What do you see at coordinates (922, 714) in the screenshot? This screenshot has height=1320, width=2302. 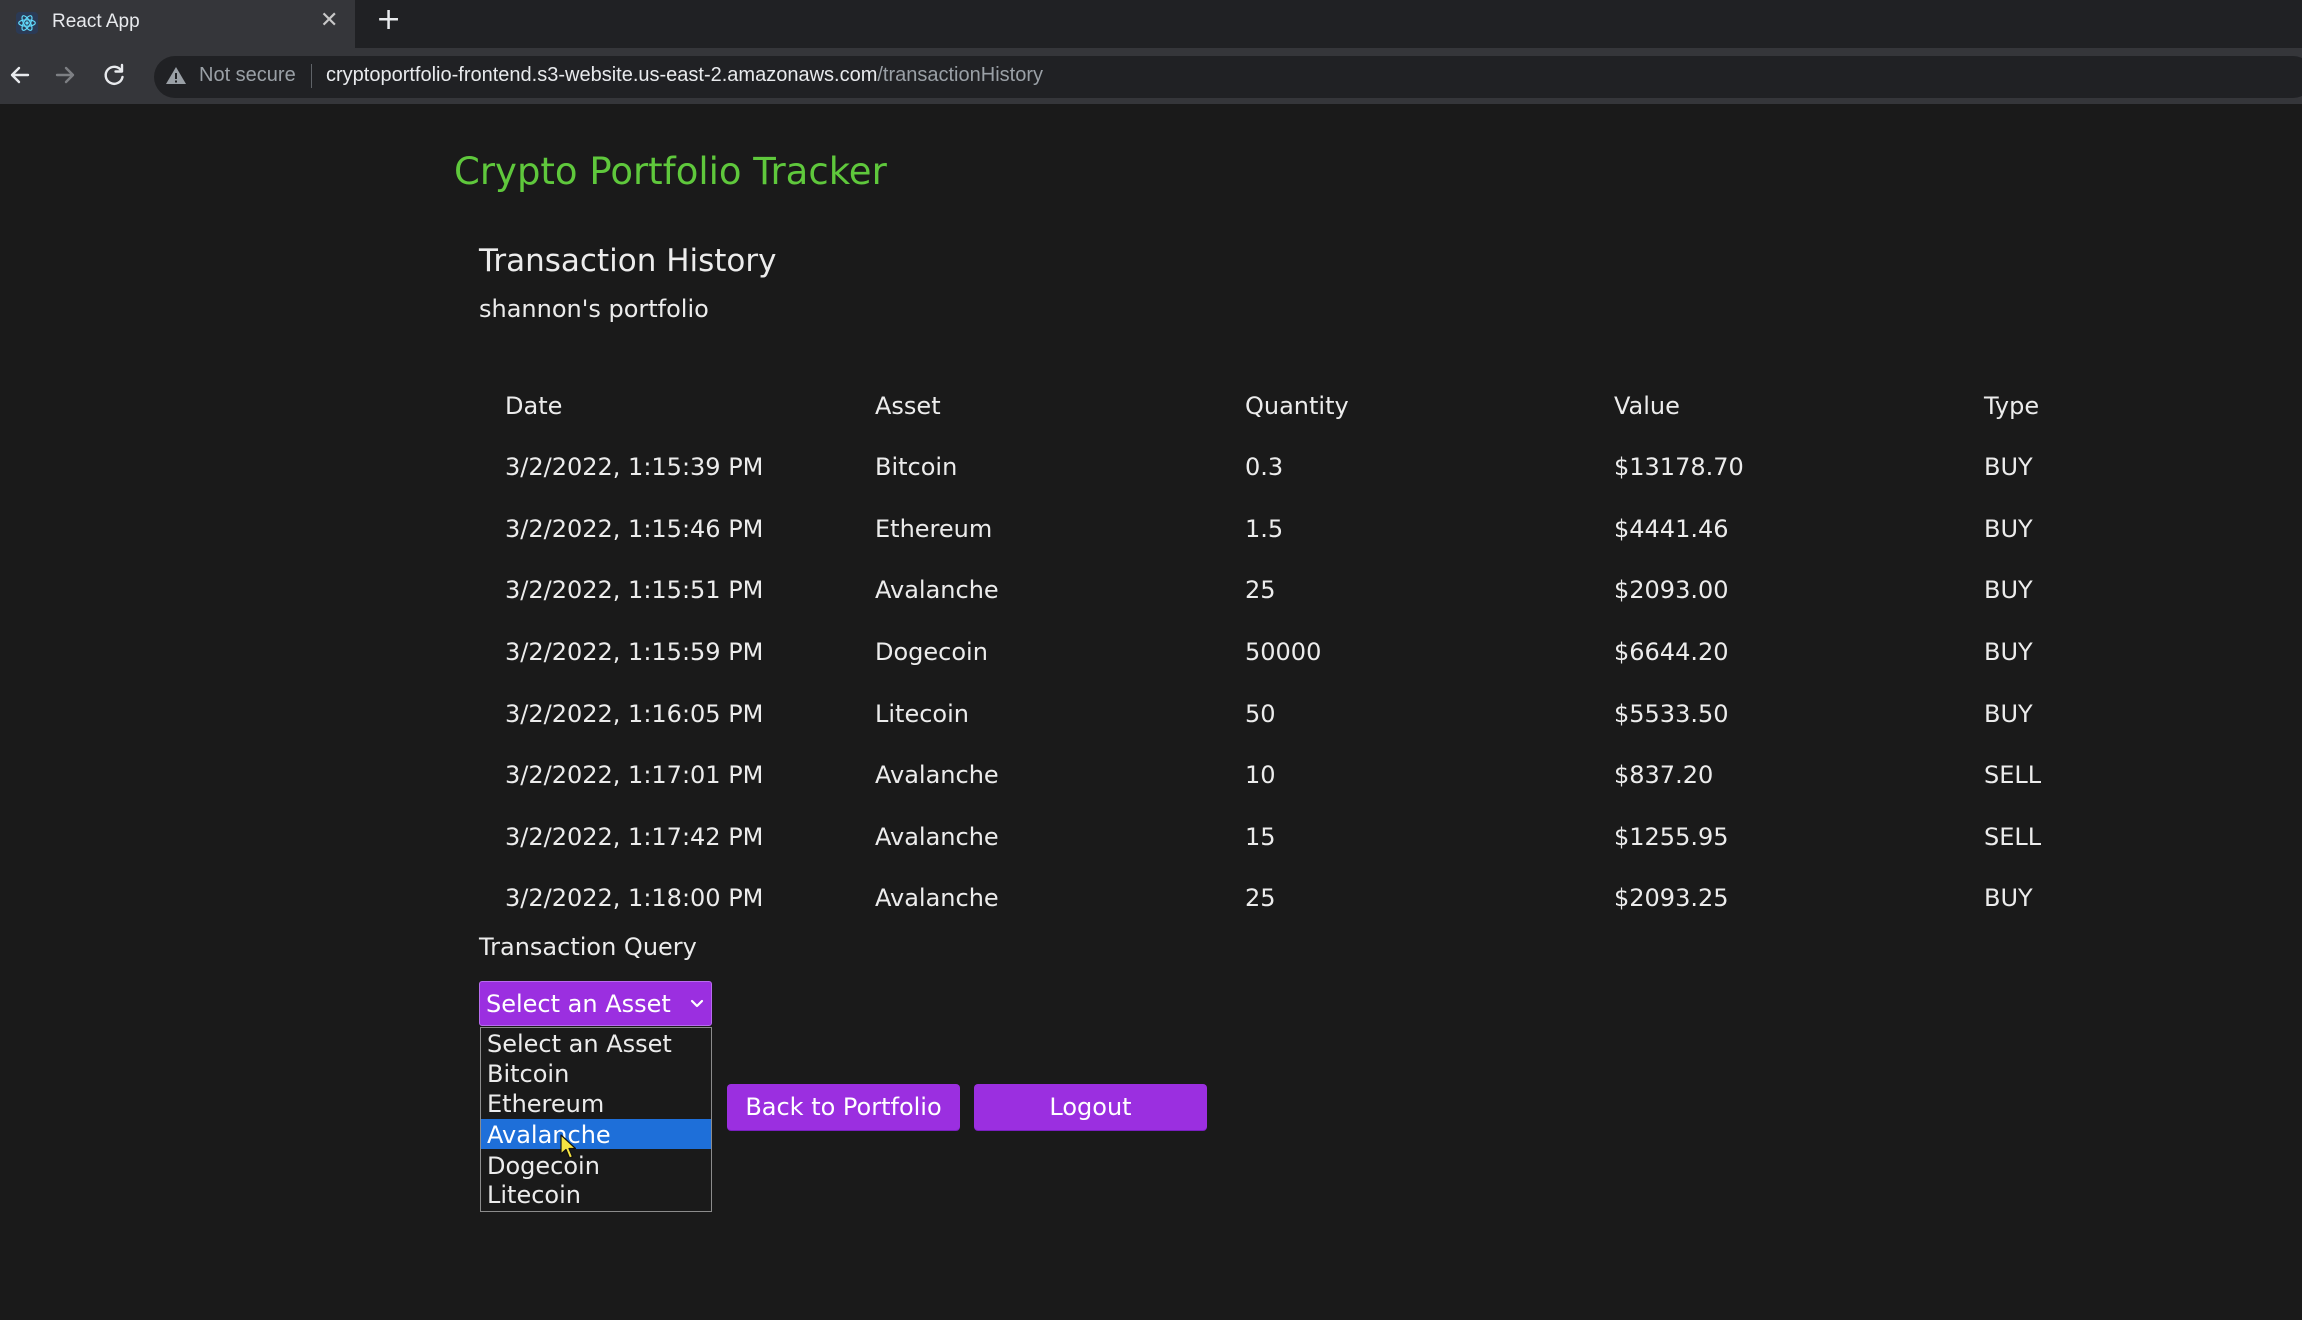 I see `cell-asset: Litecoin` at bounding box center [922, 714].